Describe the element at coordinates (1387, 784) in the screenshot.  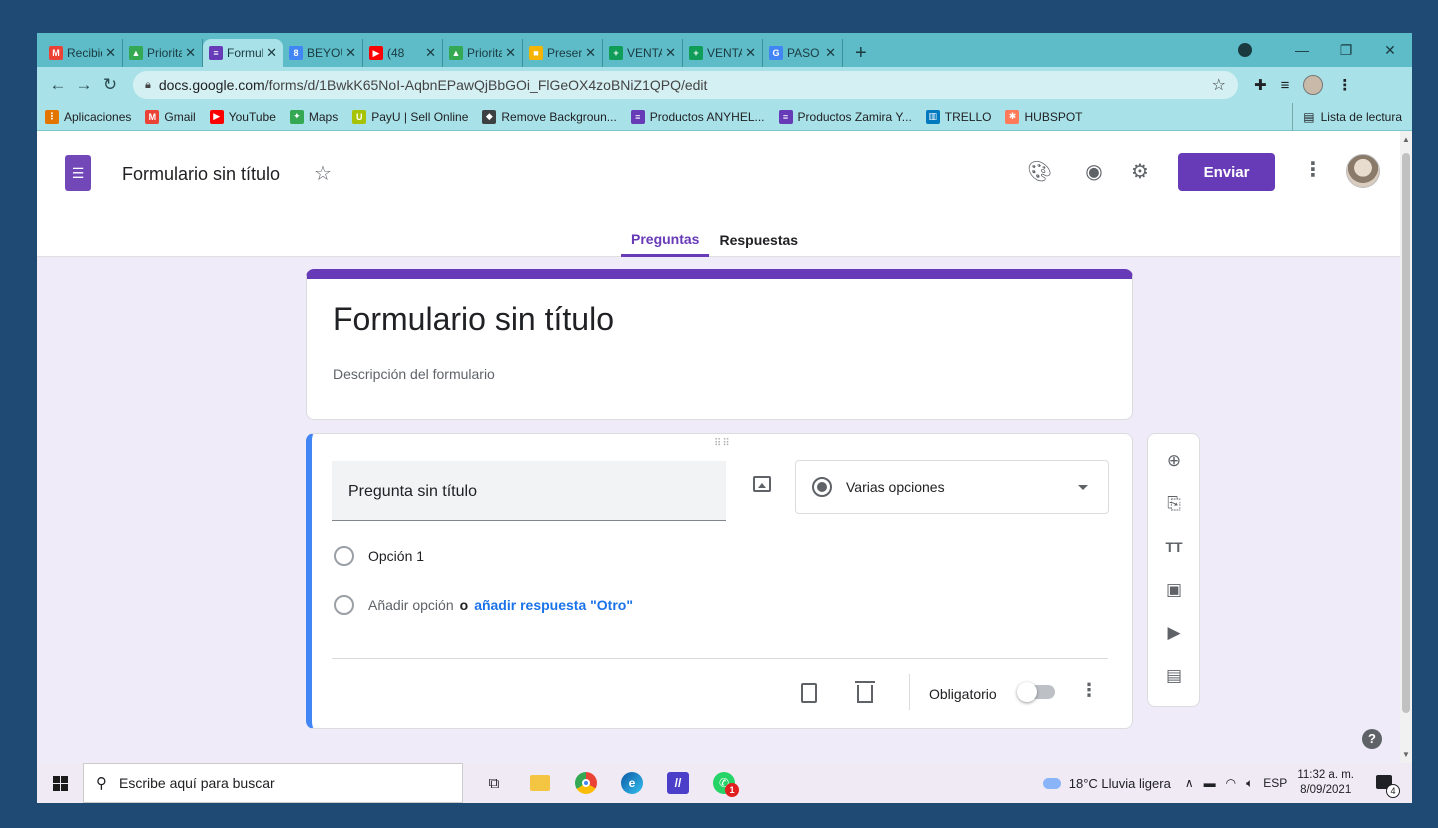
I see `notifications-icon: 4` at that location.